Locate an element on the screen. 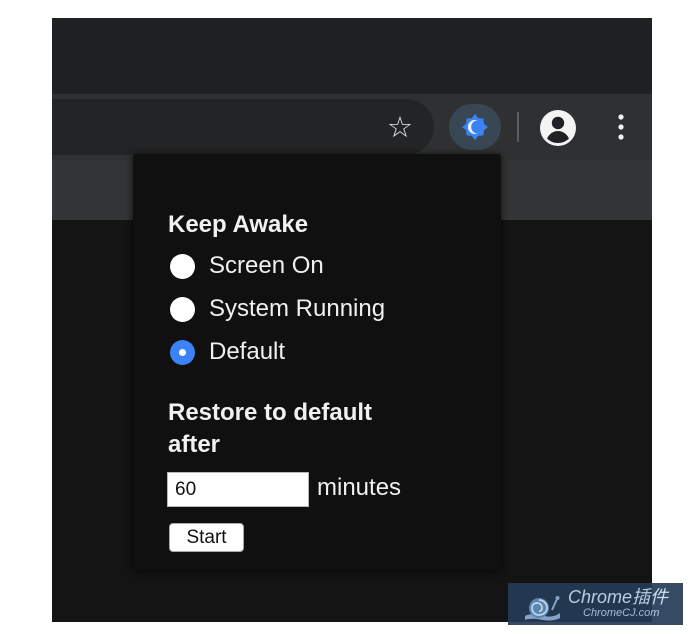  account-icon is located at coordinates (558, 128).